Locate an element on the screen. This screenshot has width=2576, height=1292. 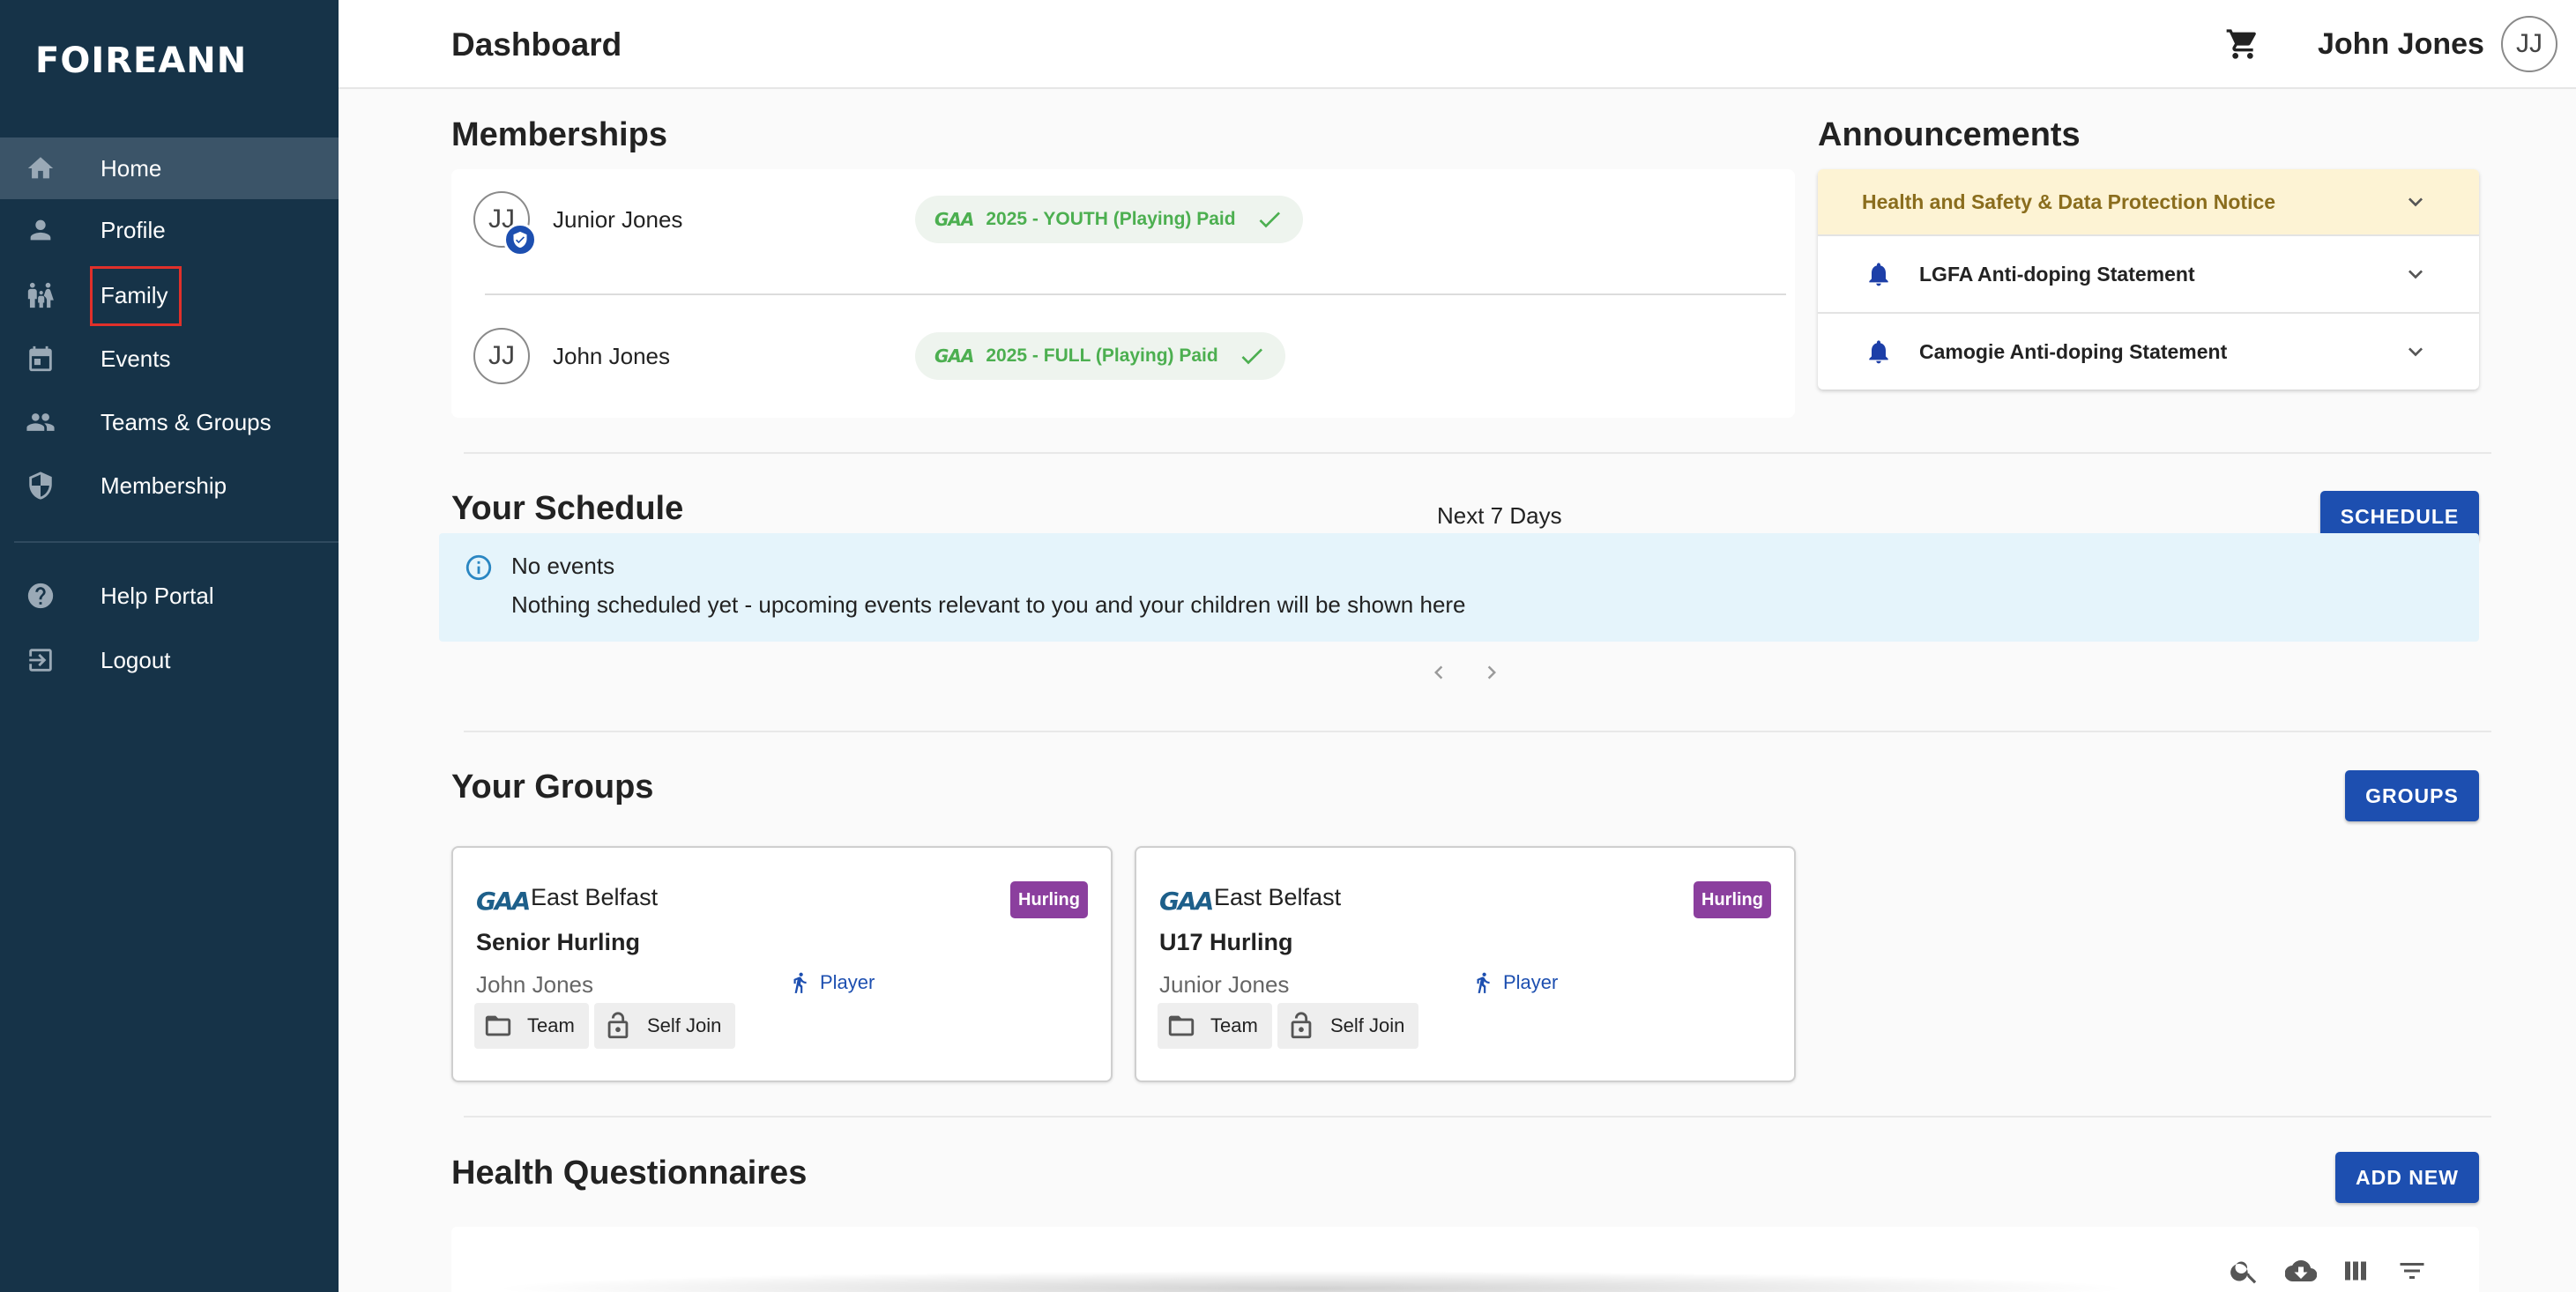
health-table is located at coordinates (1465, 1259).